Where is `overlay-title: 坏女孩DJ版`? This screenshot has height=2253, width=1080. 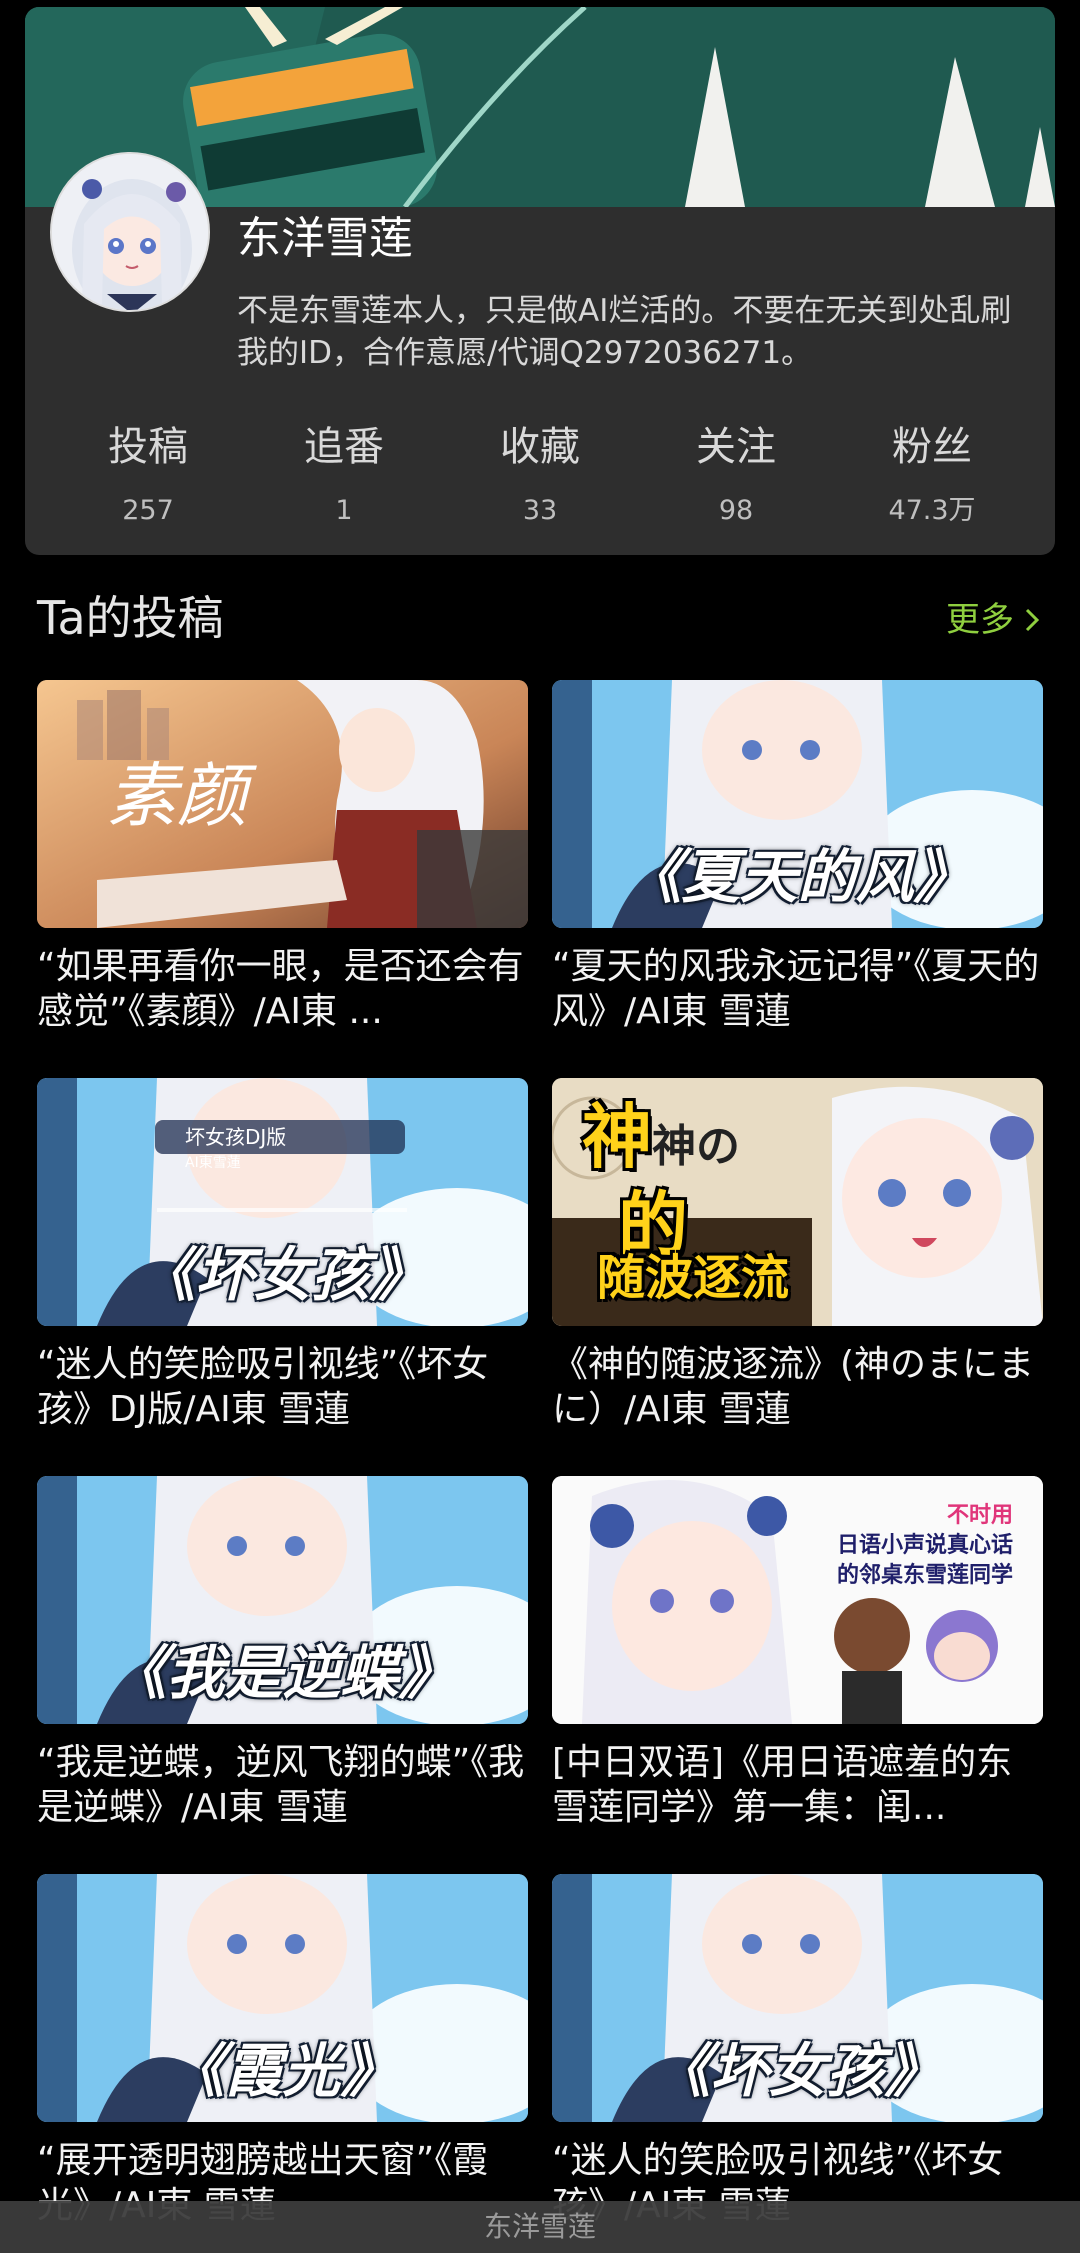 overlay-title: 坏女孩DJ版 is located at coordinates (236, 1137).